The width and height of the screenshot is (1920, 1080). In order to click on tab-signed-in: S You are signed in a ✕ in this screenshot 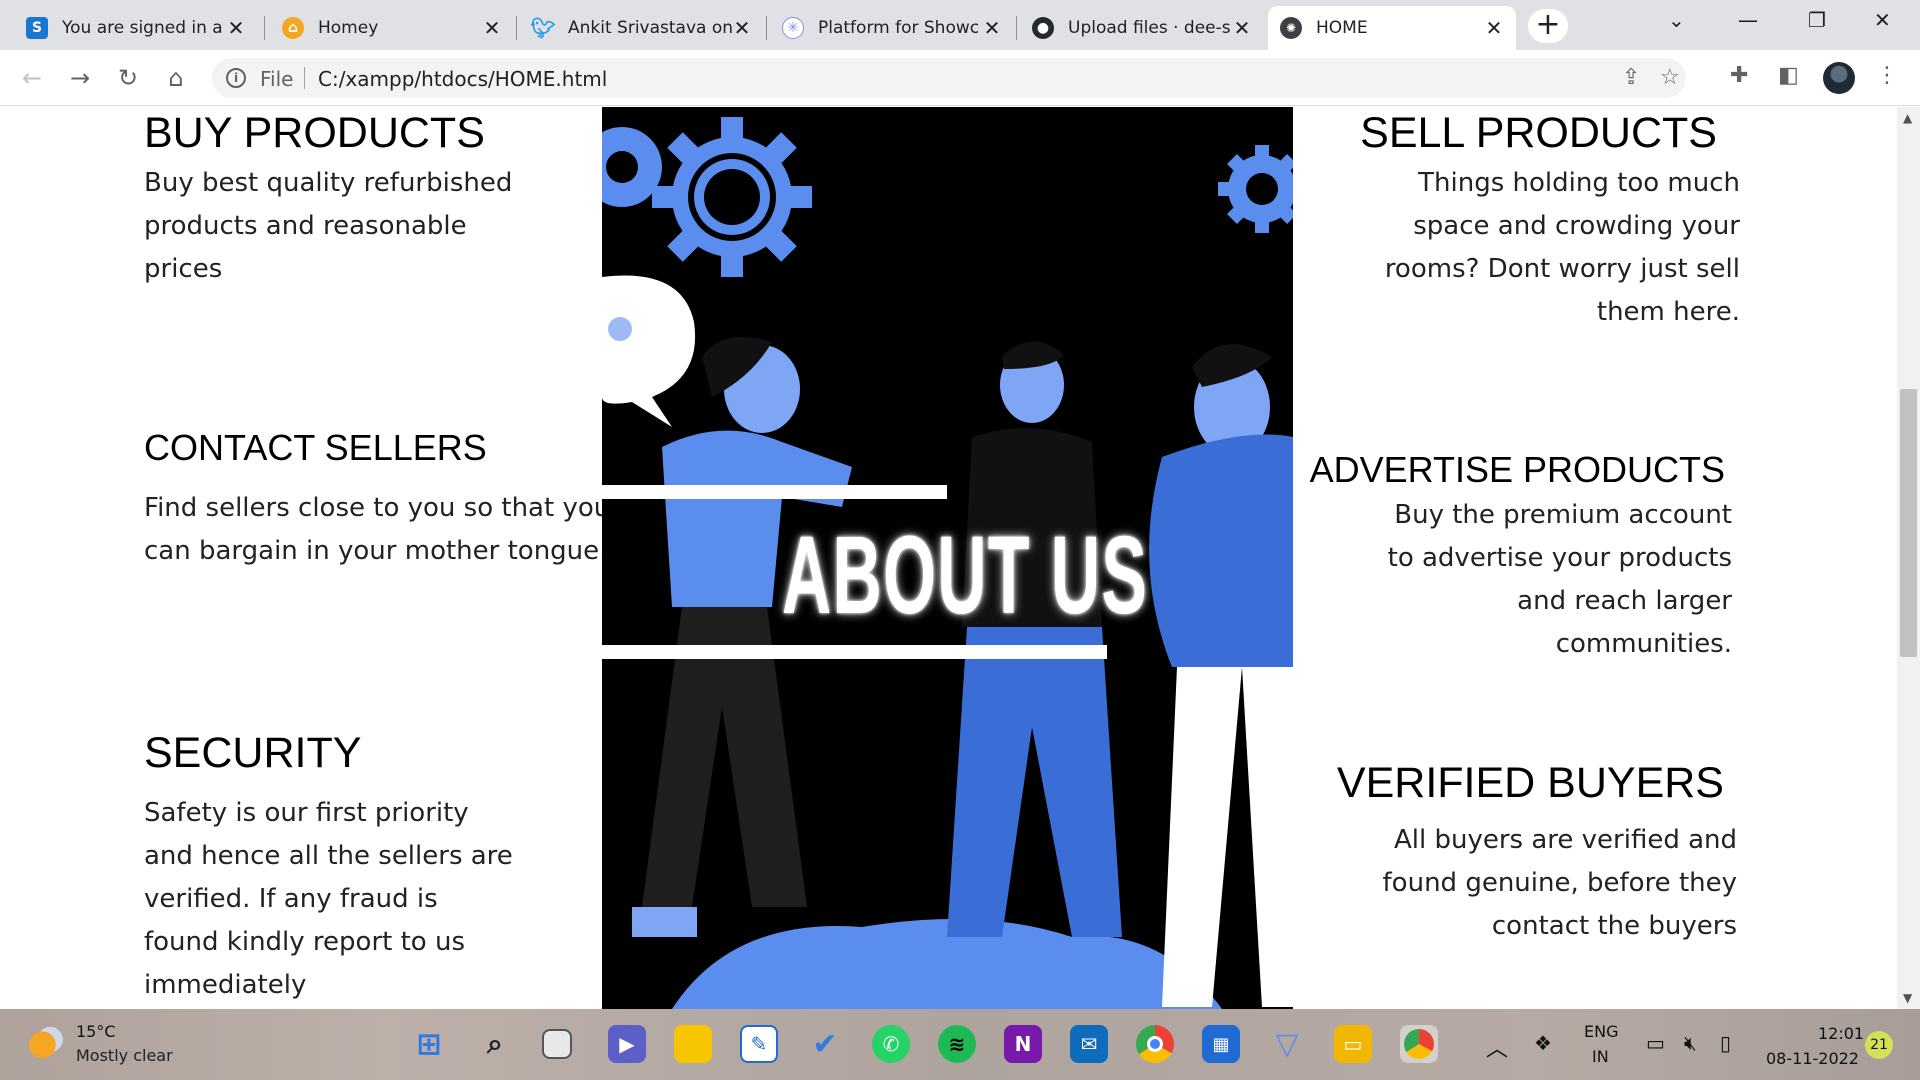, I will do `click(136, 28)`.